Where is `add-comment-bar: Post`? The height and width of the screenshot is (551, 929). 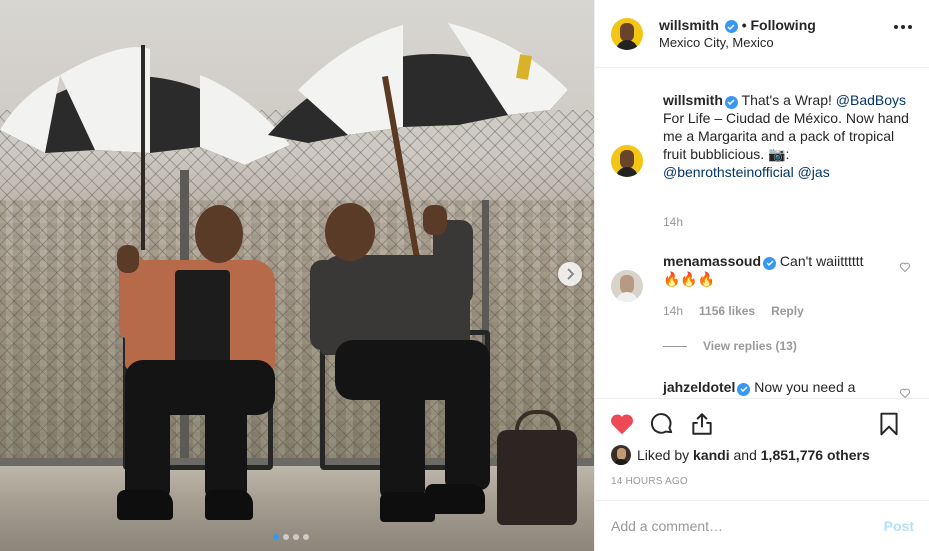 add-comment-bar: Post is located at coordinates (762, 525).